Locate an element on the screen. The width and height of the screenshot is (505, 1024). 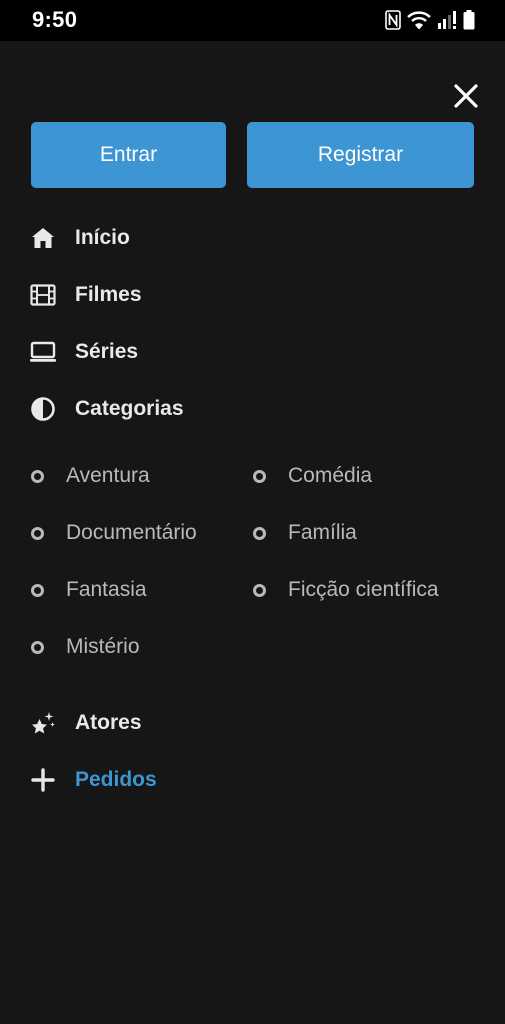
nav-label: Atores is located at coordinates (108, 722).